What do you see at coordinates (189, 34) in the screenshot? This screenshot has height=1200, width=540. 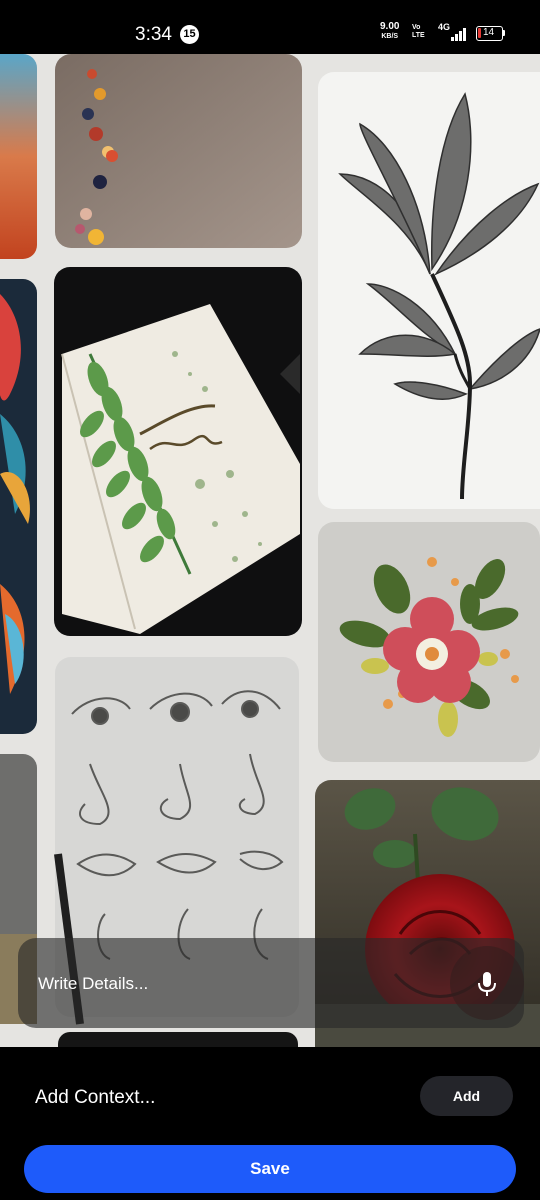 I see `notification-count-badge: 15` at bounding box center [189, 34].